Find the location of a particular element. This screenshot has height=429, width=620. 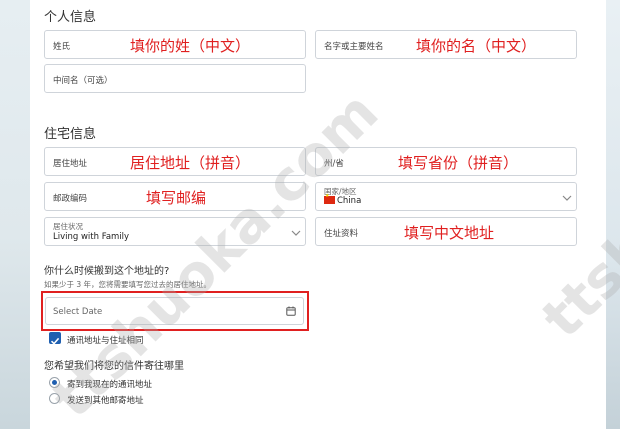

state-label: 州/省 is located at coordinates (334, 164).